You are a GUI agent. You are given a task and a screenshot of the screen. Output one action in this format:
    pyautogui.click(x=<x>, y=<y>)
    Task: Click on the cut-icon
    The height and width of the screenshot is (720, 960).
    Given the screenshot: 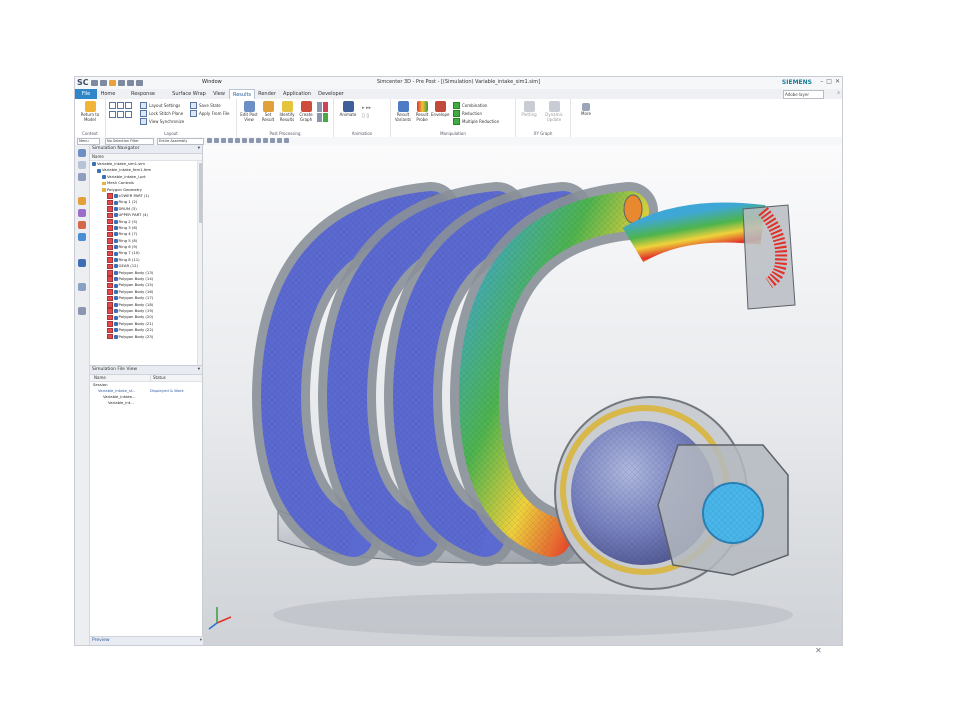 What is the action you would take?
    pyautogui.click(x=130, y=82)
    